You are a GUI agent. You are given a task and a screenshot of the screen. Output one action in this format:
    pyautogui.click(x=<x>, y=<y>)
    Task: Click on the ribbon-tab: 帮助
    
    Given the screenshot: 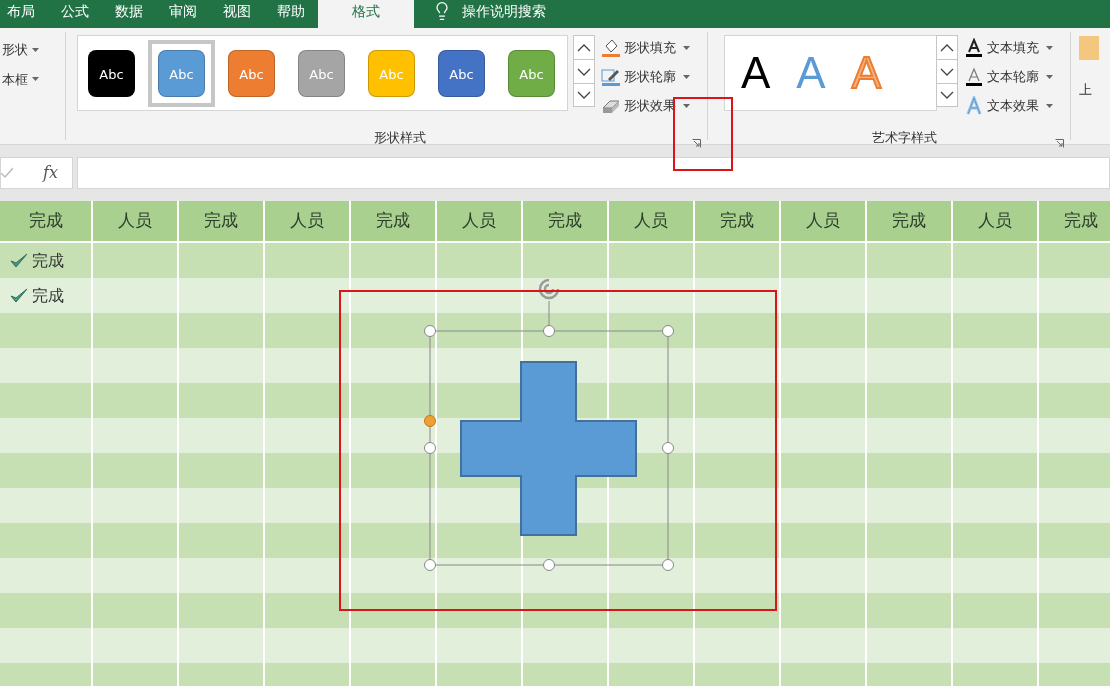 What is the action you would take?
    pyautogui.click(x=291, y=14)
    